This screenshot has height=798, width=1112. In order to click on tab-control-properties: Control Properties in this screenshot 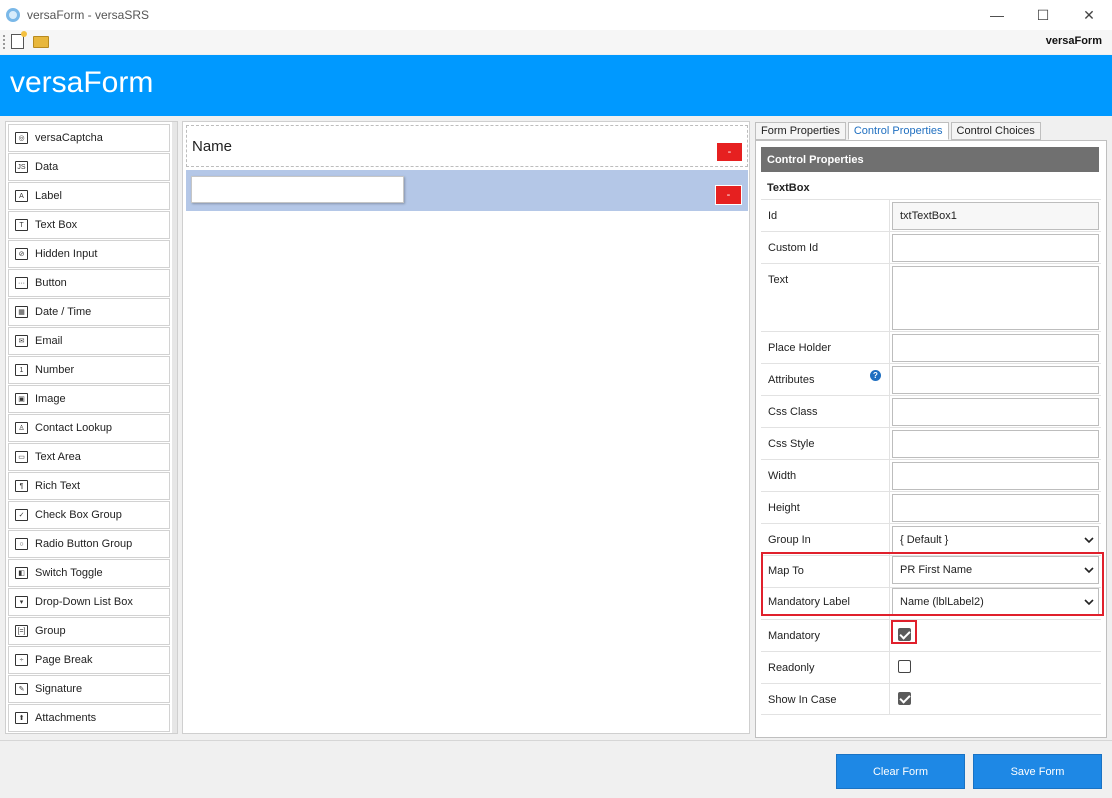, I will do `click(898, 131)`.